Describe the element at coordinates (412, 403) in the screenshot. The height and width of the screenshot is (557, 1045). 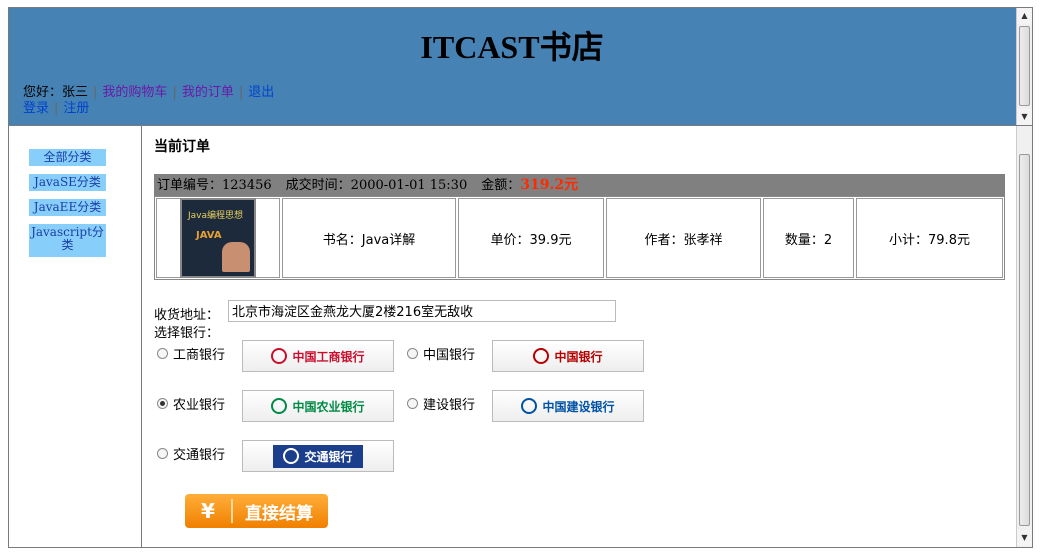
I see `radio-ccb` at that location.